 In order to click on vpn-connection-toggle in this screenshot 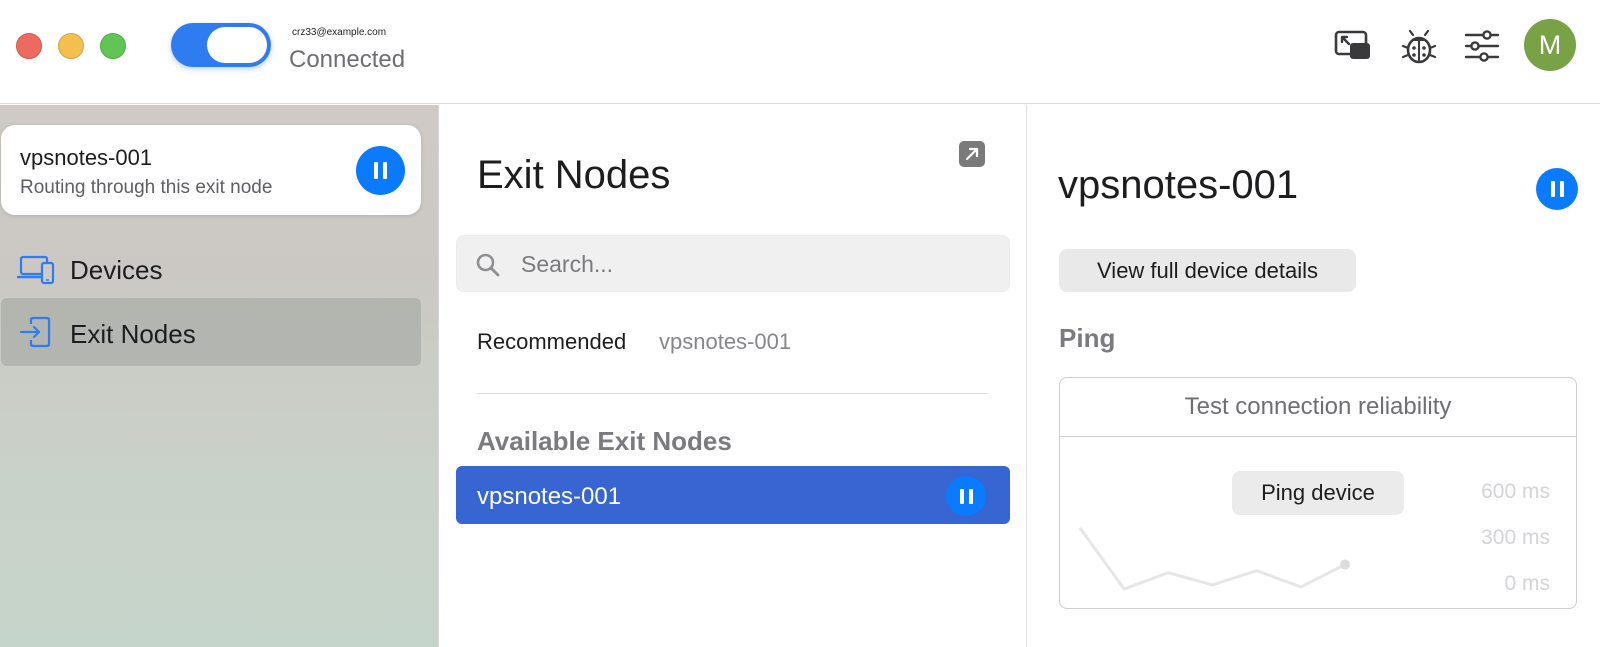, I will do `click(221, 45)`.